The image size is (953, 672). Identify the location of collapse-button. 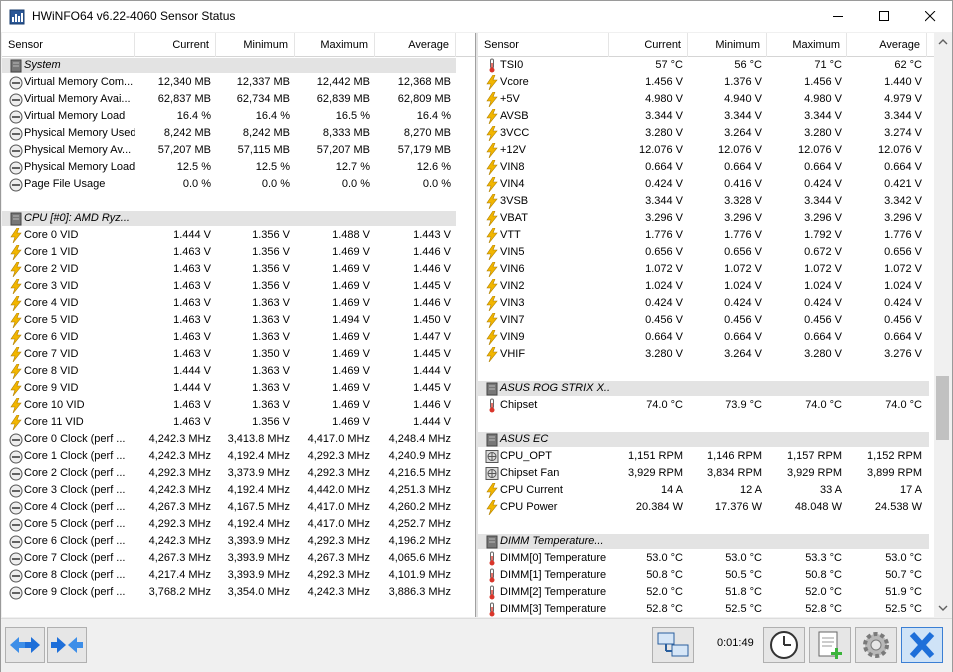
(25, 645).